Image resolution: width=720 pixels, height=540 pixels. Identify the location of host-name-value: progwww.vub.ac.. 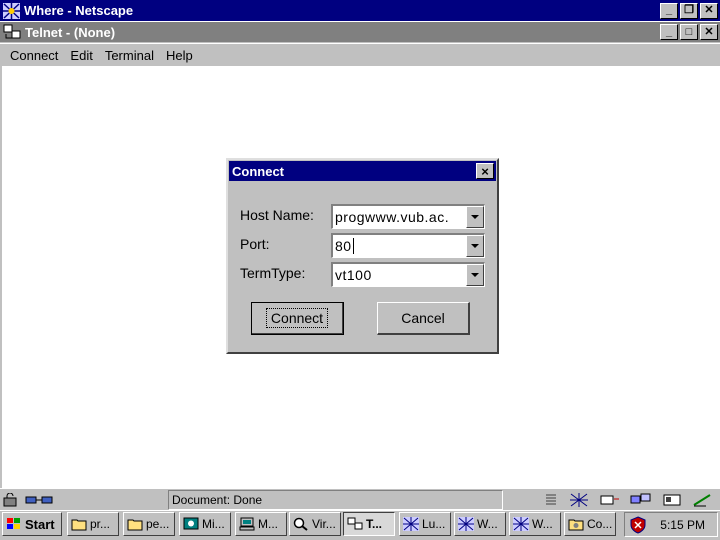
(399, 217).